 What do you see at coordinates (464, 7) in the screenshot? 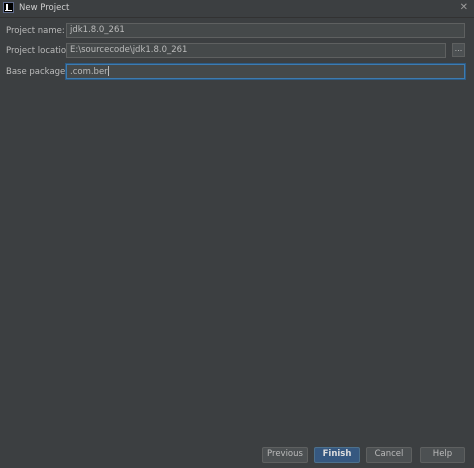
I see `close-icon: ✕` at bounding box center [464, 7].